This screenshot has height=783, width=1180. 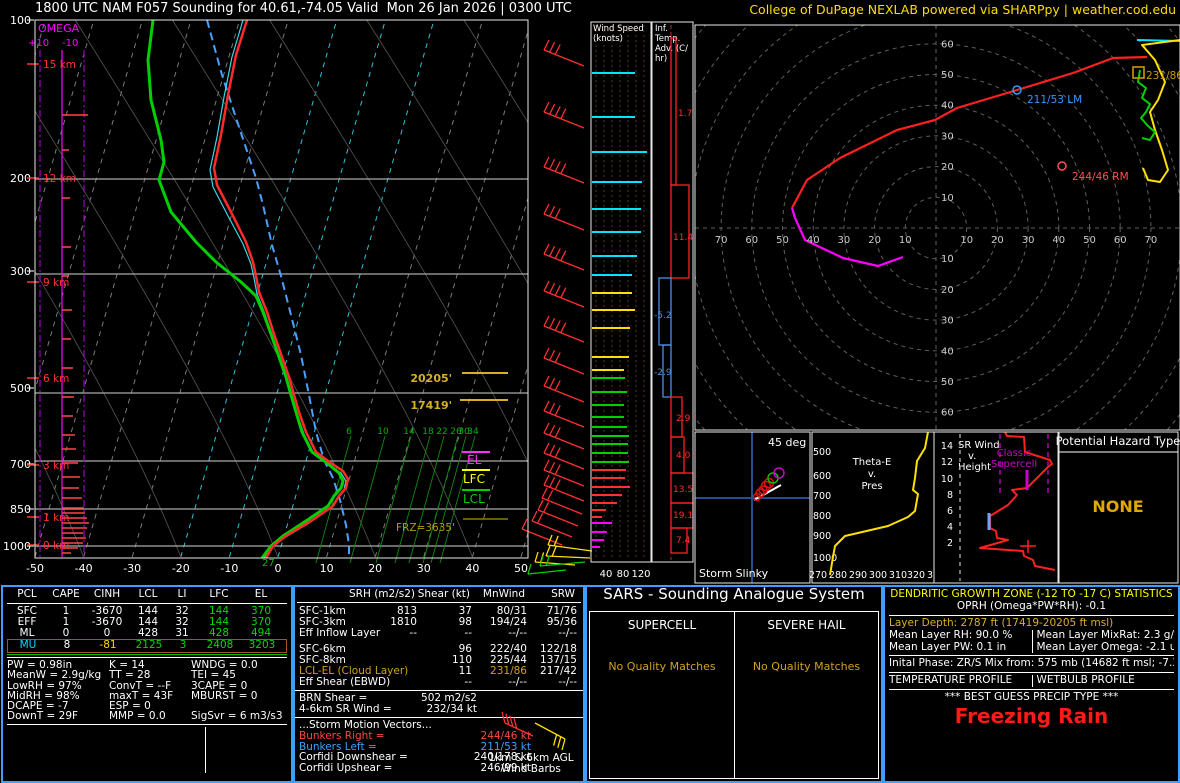 What do you see at coordinates (147, 596) in the screenshot?
I see `parcel-table-header: PCL CAPE CINH LCL LI LFC EL` at bounding box center [147, 596].